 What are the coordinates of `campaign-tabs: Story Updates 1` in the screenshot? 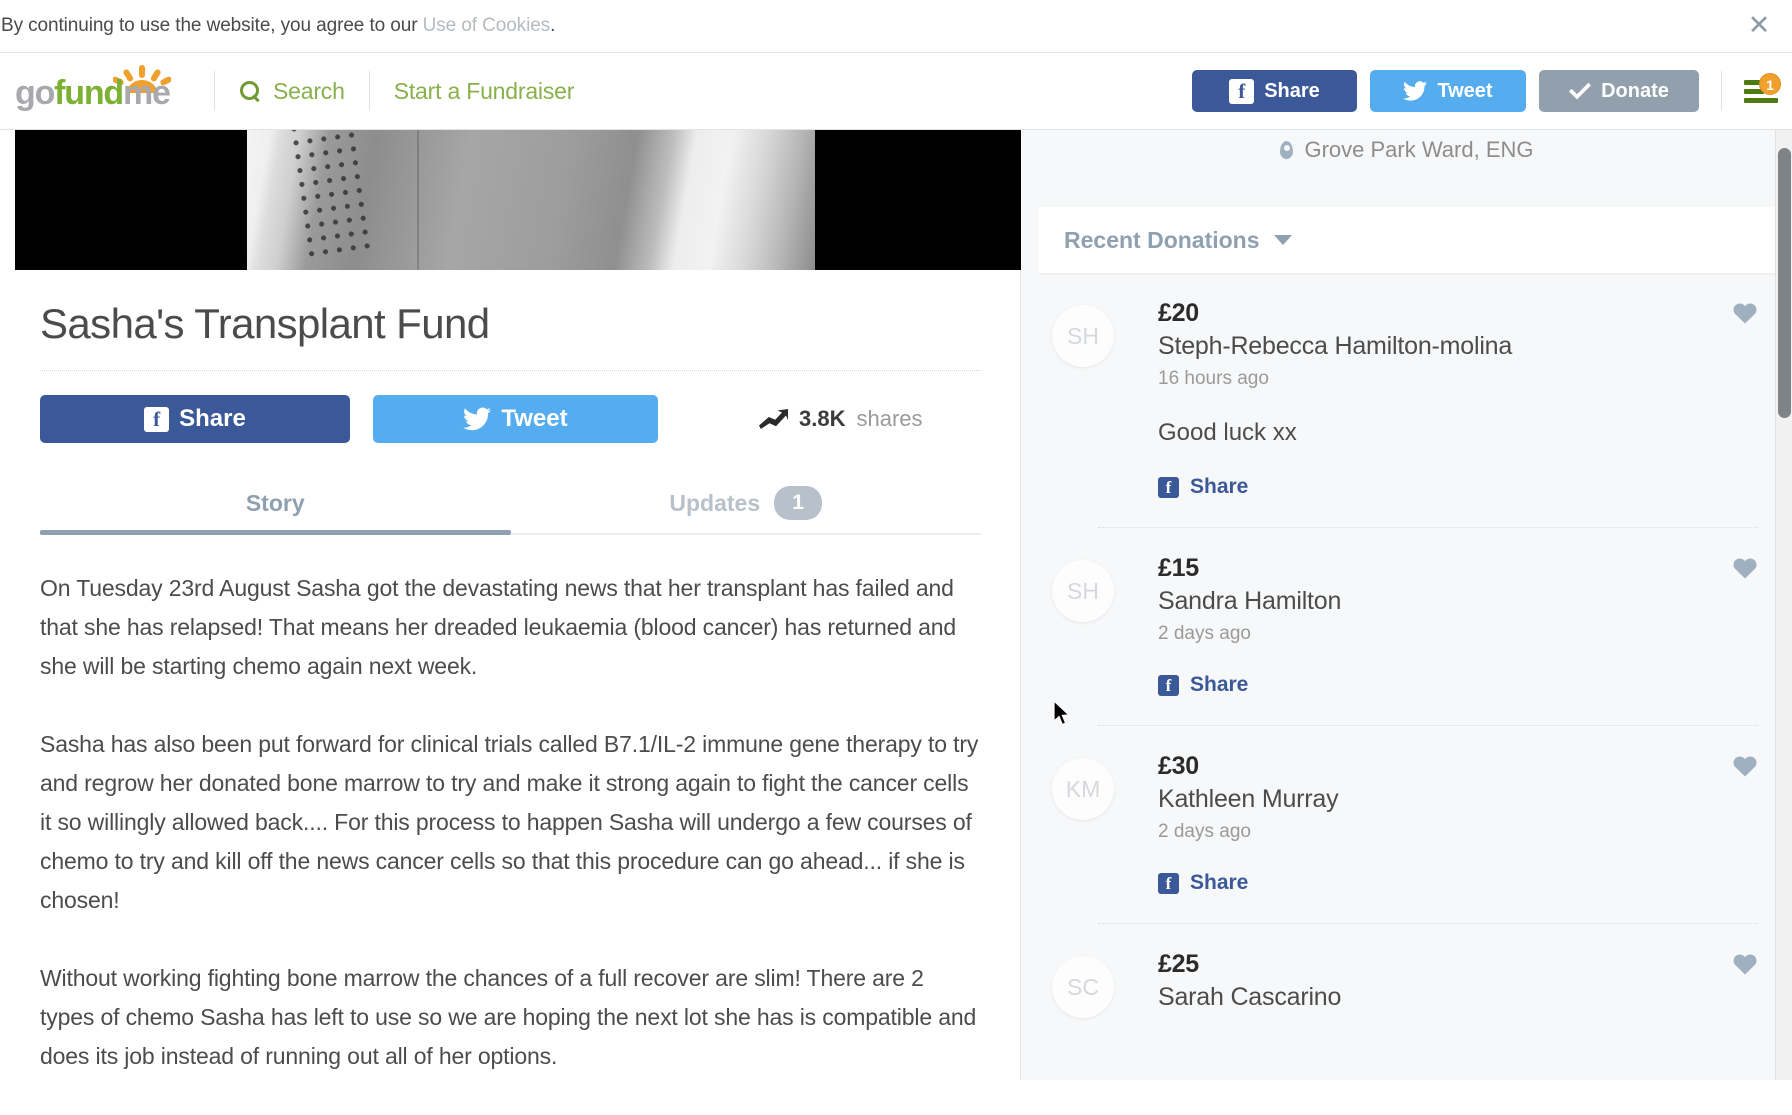 It's located at (510, 504).